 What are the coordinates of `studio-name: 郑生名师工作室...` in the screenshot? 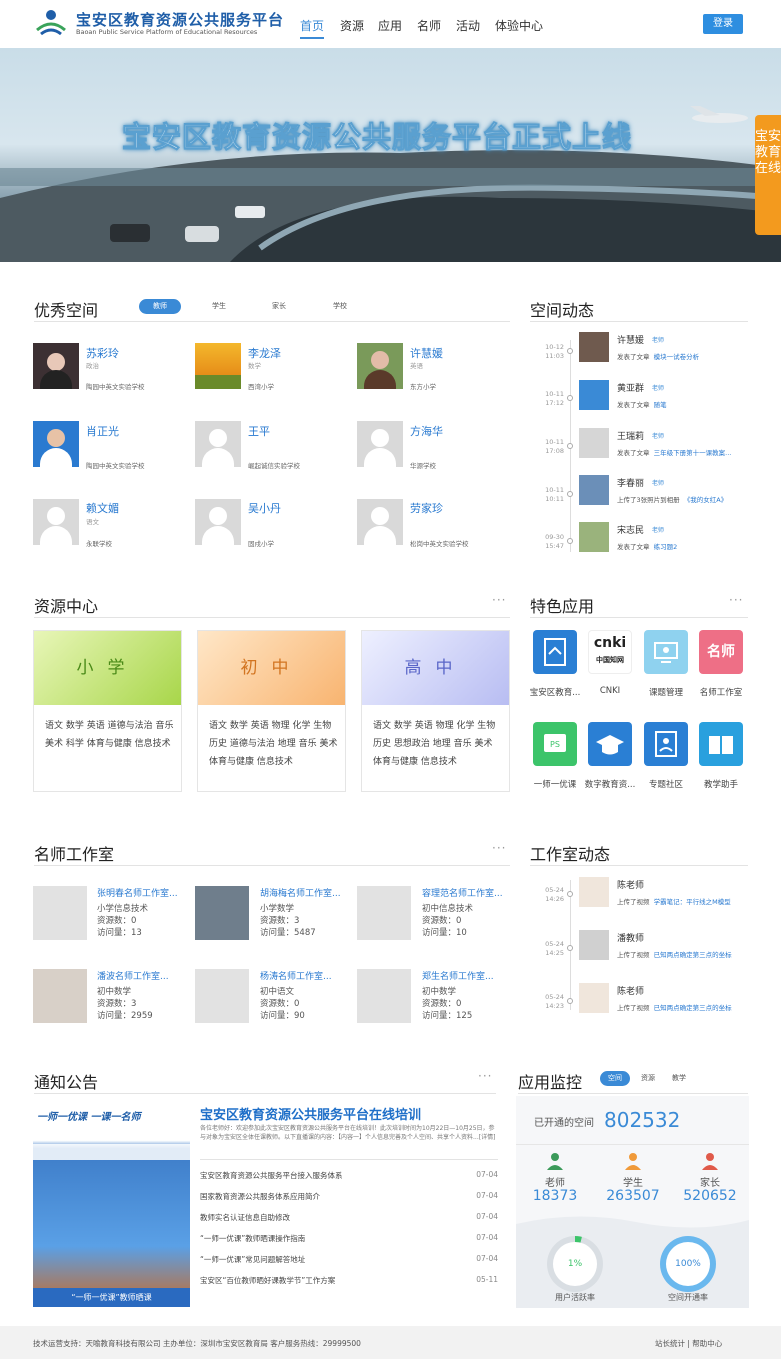 It's located at (458, 975).